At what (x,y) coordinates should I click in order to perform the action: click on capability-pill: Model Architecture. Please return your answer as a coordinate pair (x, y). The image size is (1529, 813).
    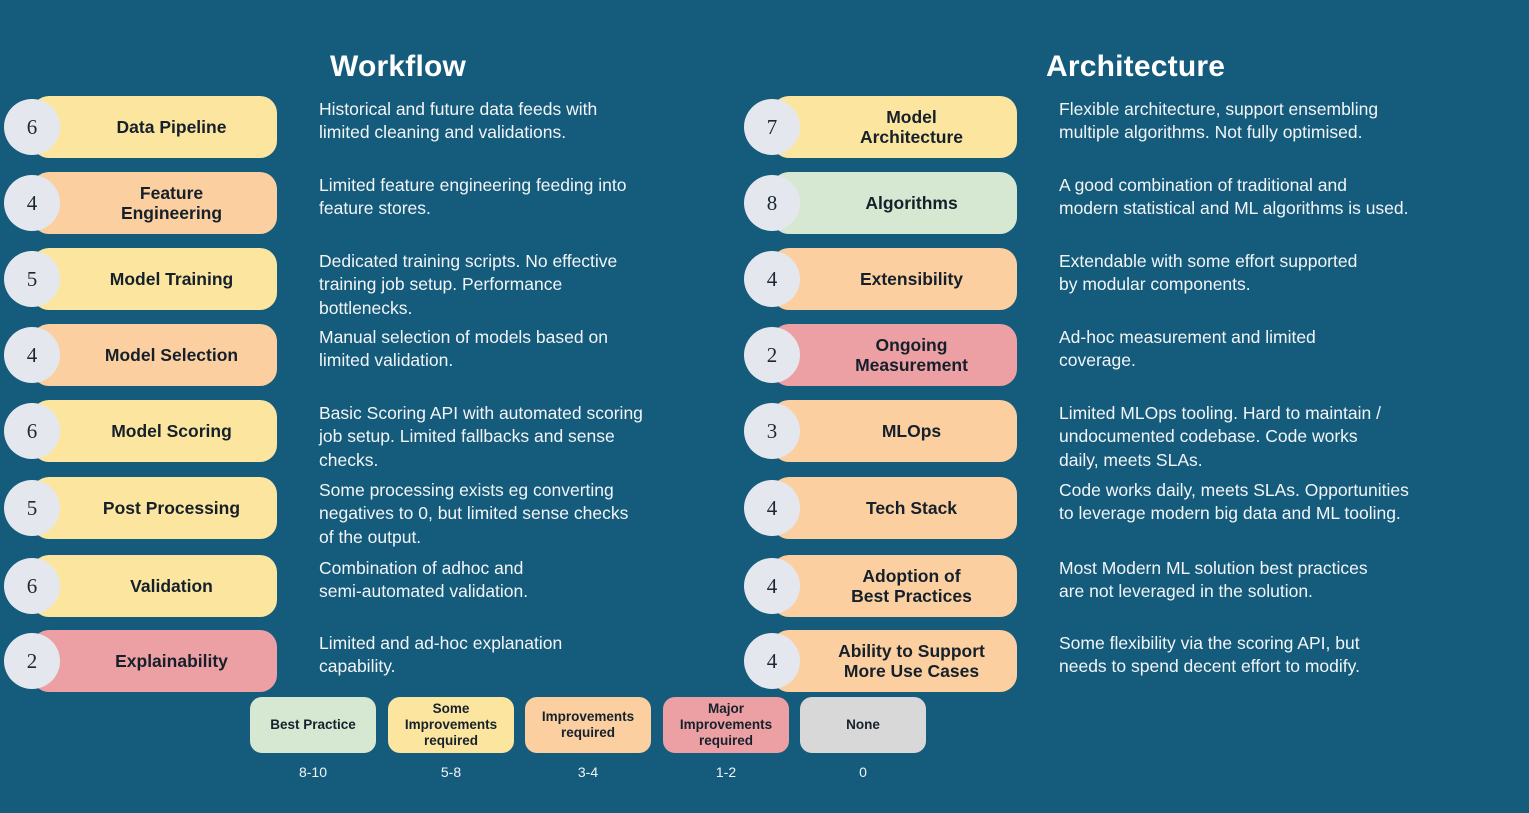
    Looking at the image, I should click on (894, 127).